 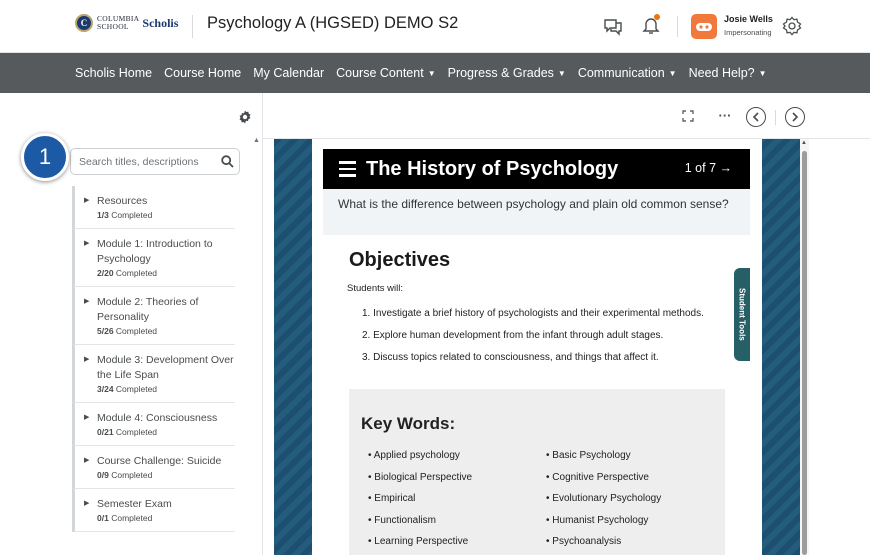 I want to click on step-callout-badge: 1, so click(x=45, y=157).